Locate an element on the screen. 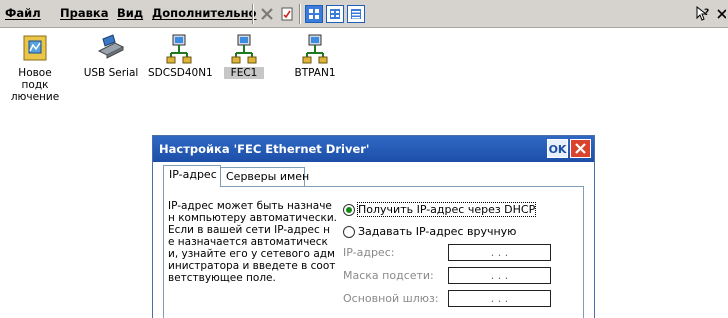 The height and width of the screenshot is (318, 728). connection-label: BTPAN1 is located at coordinates (315, 73).